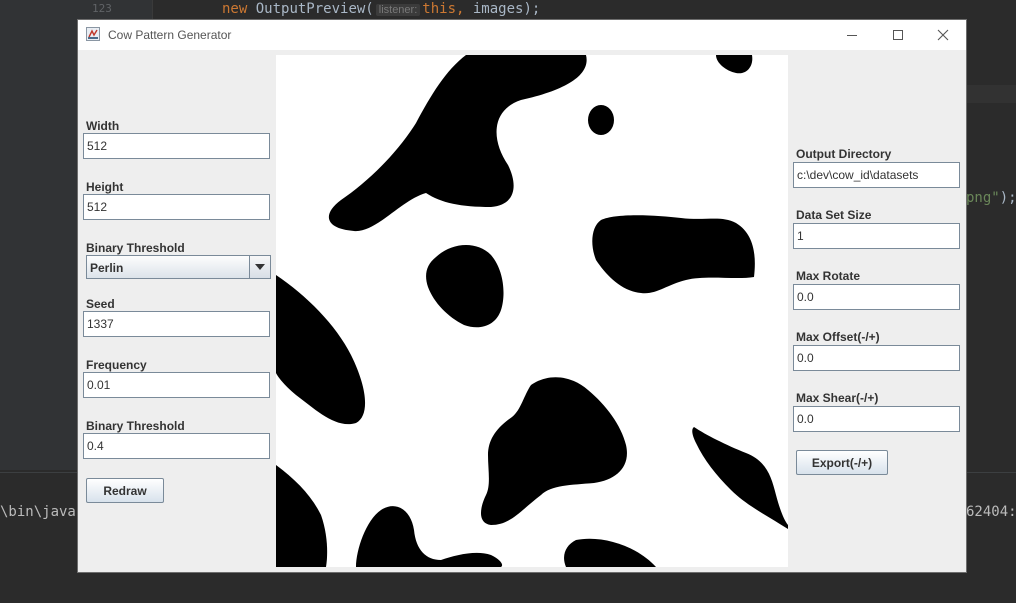 The height and width of the screenshot is (603, 1016). Describe the element at coordinates (178, 267) in the screenshot. I see `noise-type-dropdown: Perlin` at that location.